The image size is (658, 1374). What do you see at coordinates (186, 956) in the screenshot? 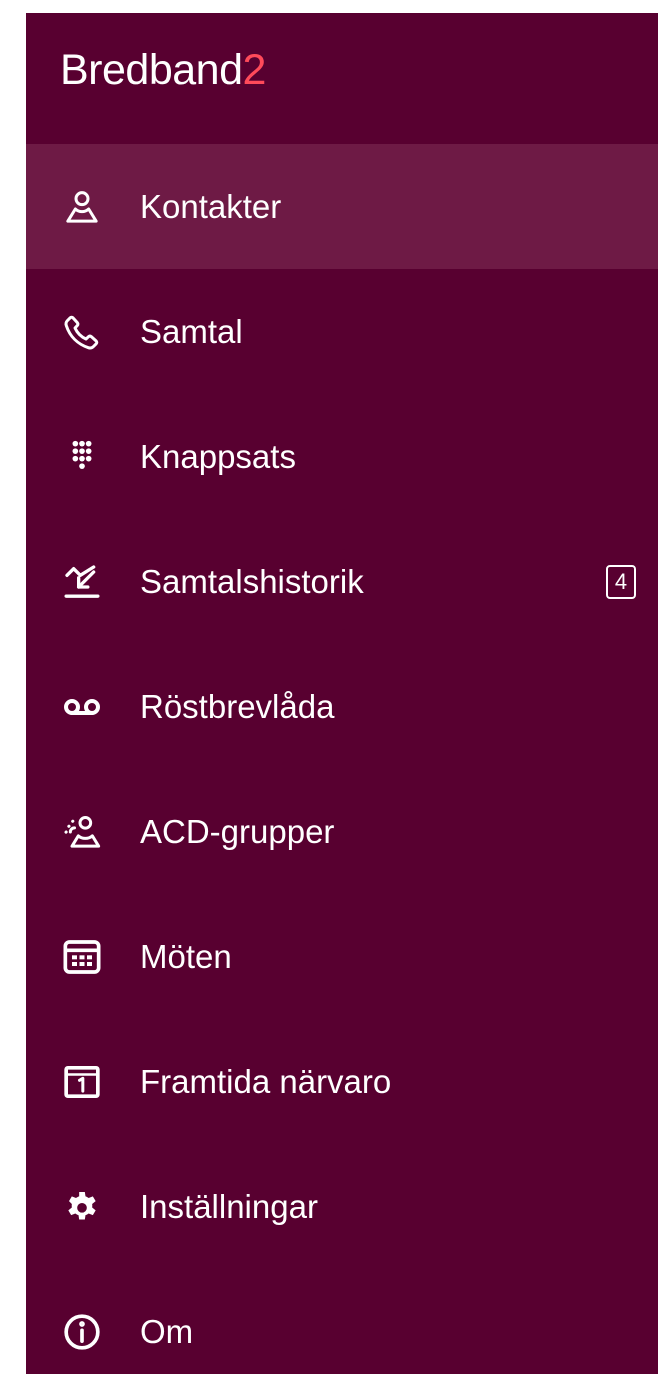
I see `menu-item-label: Möten` at bounding box center [186, 956].